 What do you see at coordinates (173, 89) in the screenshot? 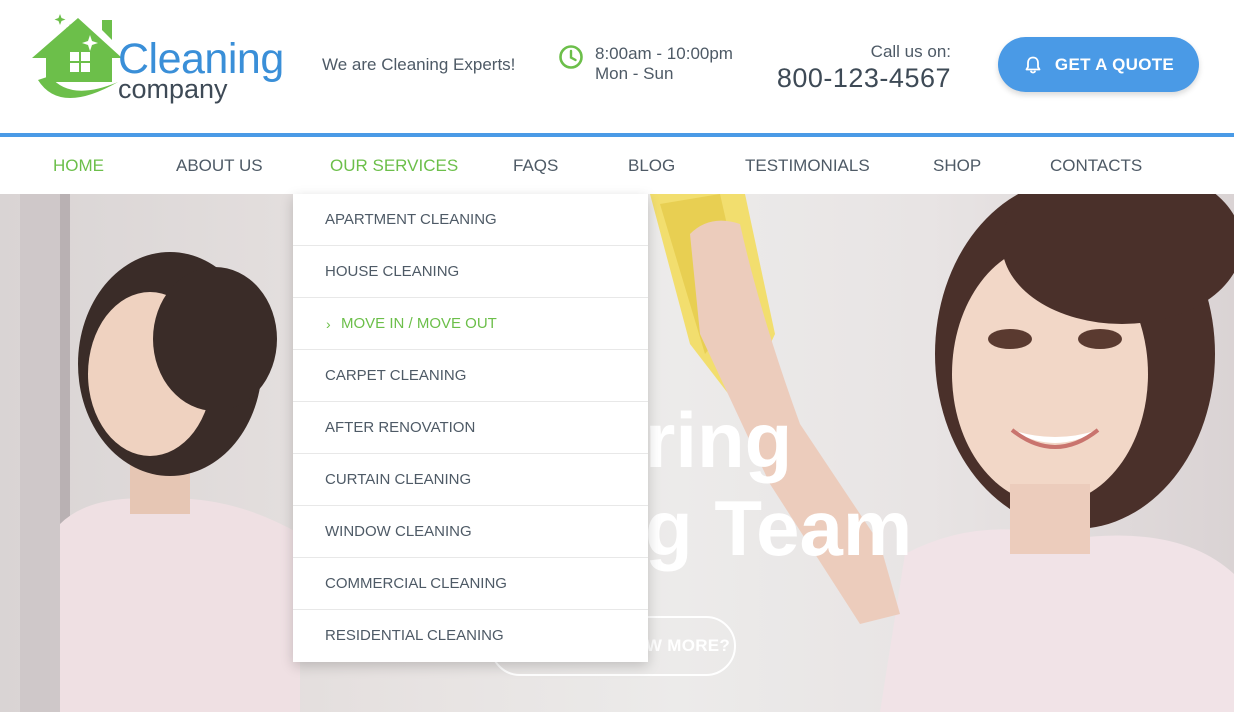
I see `logo-subtitle: company` at bounding box center [173, 89].